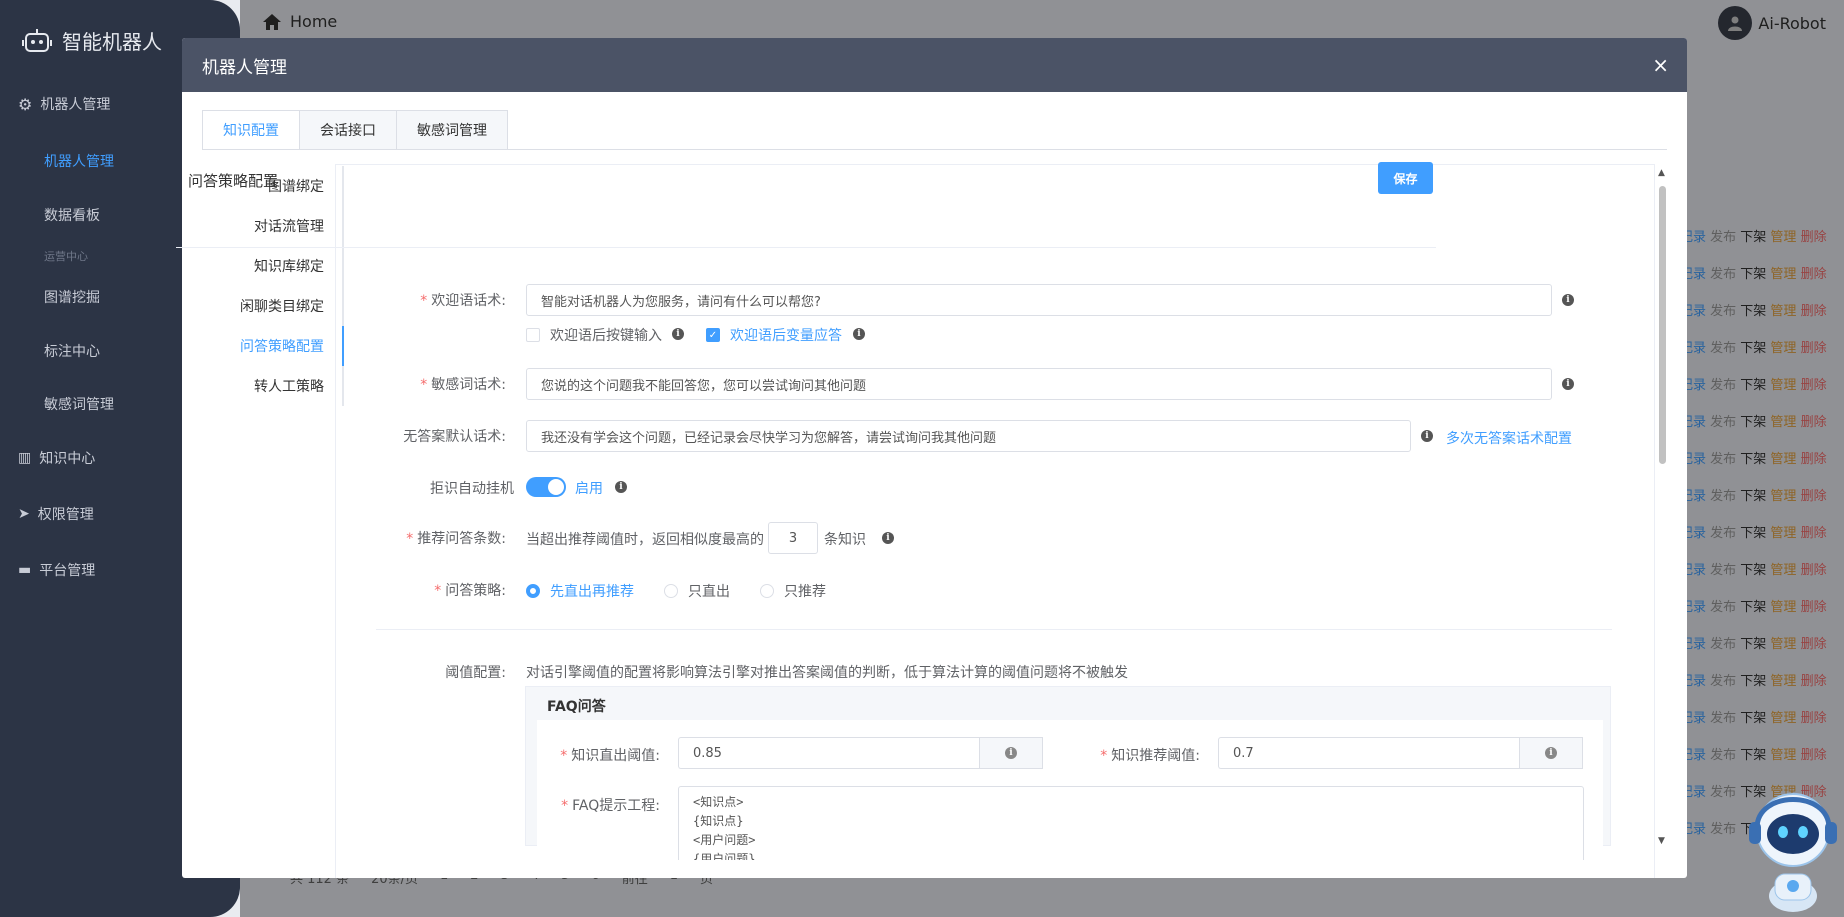 The height and width of the screenshot is (917, 1844). I want to click on faq-prompt-label: * FAQ提示工程:, so click(610, 806).